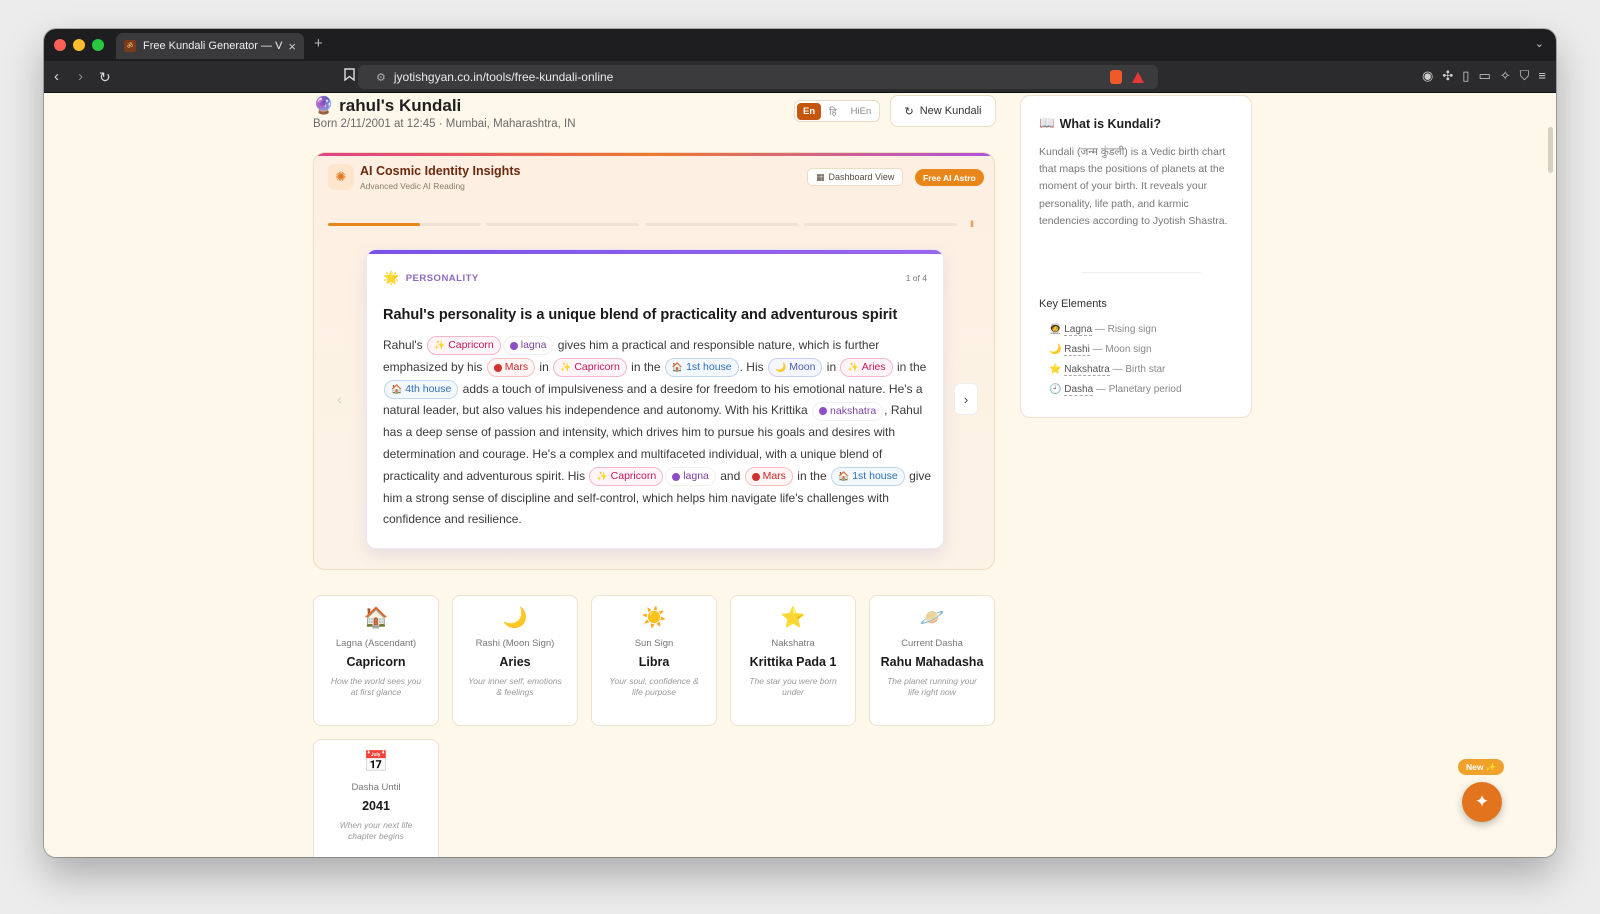 The image size is (1600, 914). What do you see at coordinates (1087, 370) in the screenshot?
I see `key-element-term: Nakshatra` at bounding box center [1087, 370].